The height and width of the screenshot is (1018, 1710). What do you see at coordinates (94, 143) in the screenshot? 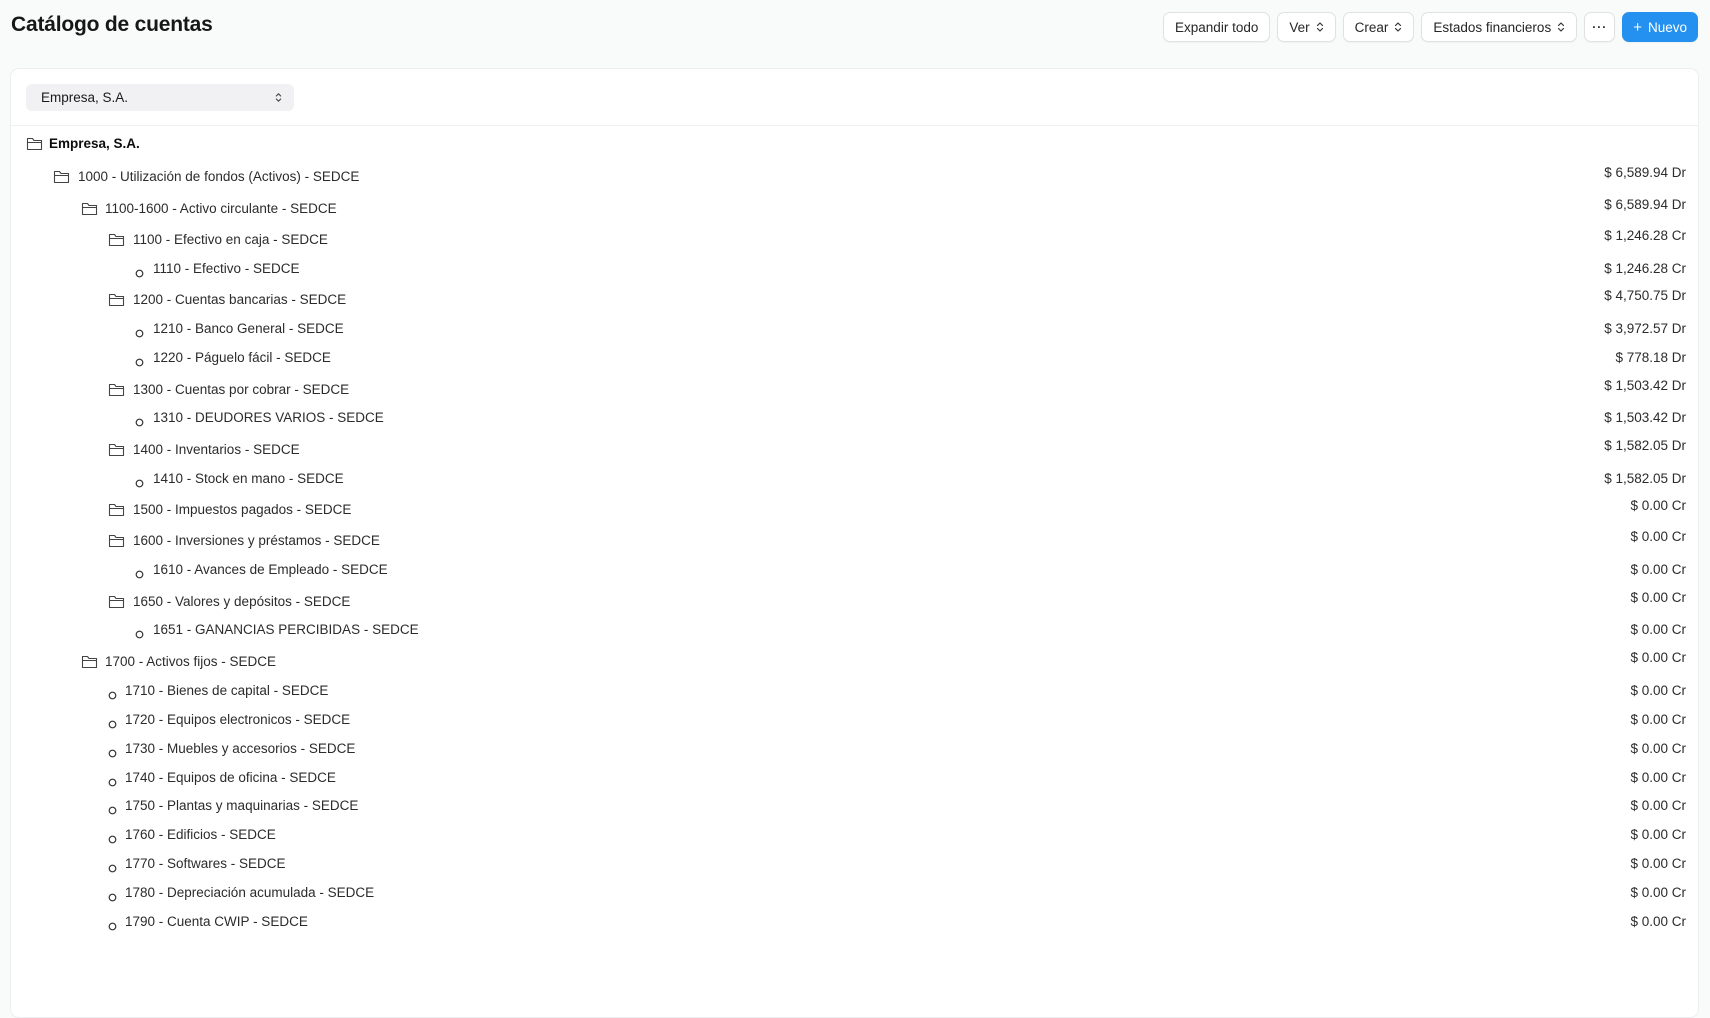
I see `tree-row-label: Empresa, S.A.` at bounding box center [94, 143].